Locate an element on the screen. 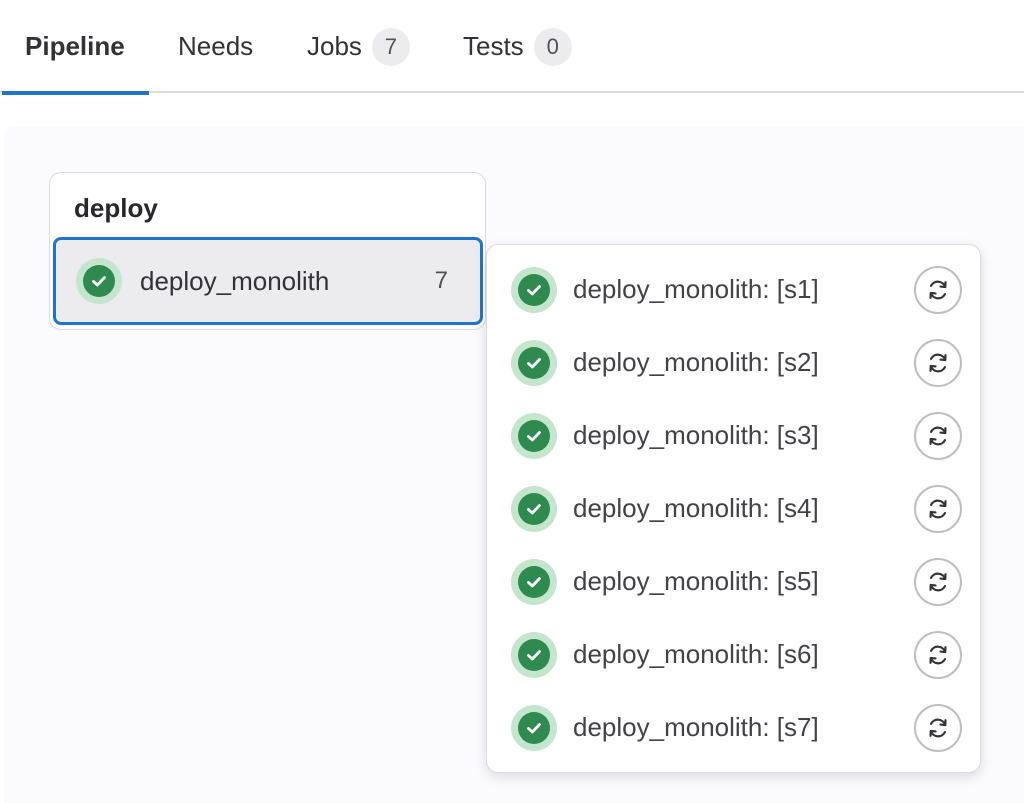 The image size is (1024, 803). dropdown-job-item: deploy_monolith: [s5] is located at coordinates (734, 581).